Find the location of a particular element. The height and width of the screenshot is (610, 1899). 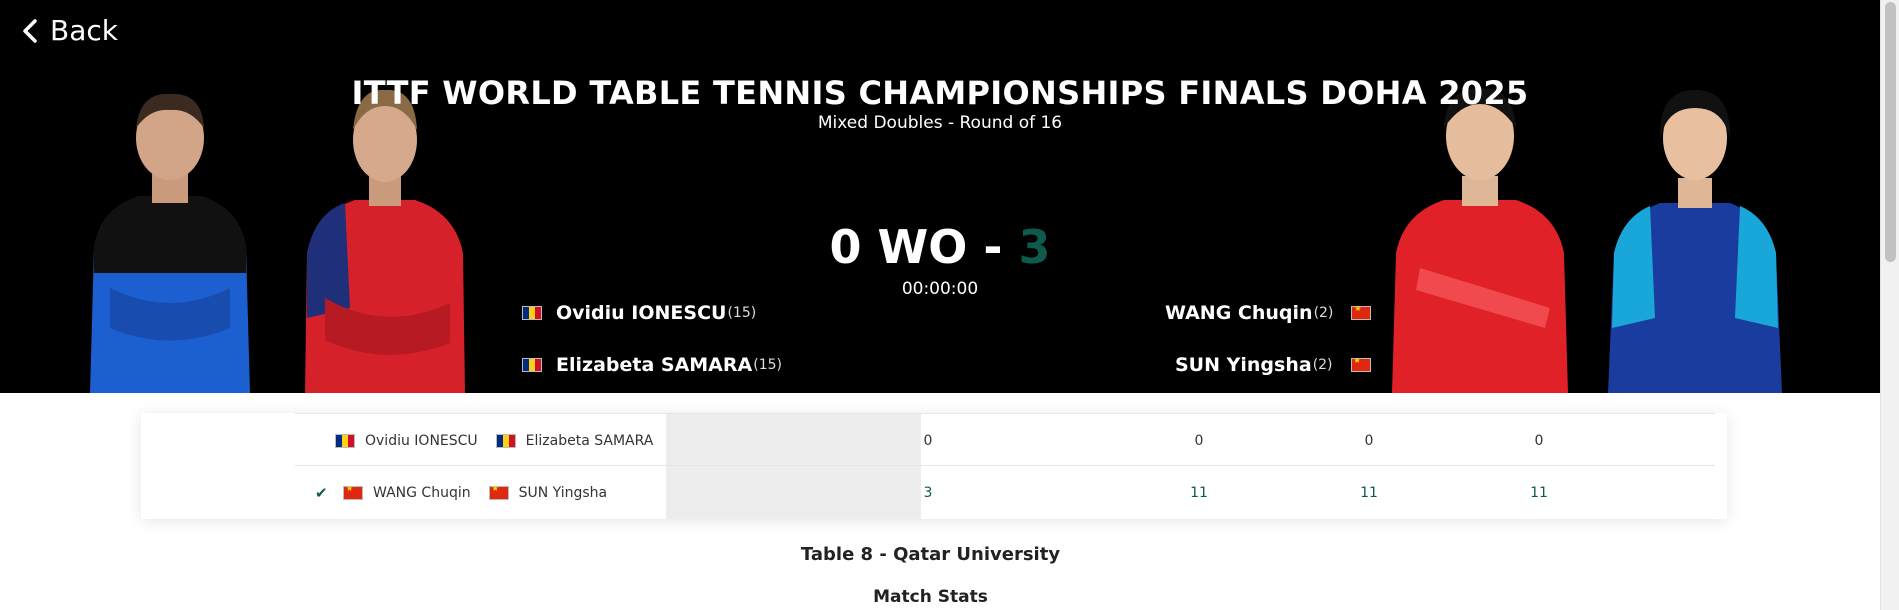

chevron-left-icon is located at coordinates (30, 30).